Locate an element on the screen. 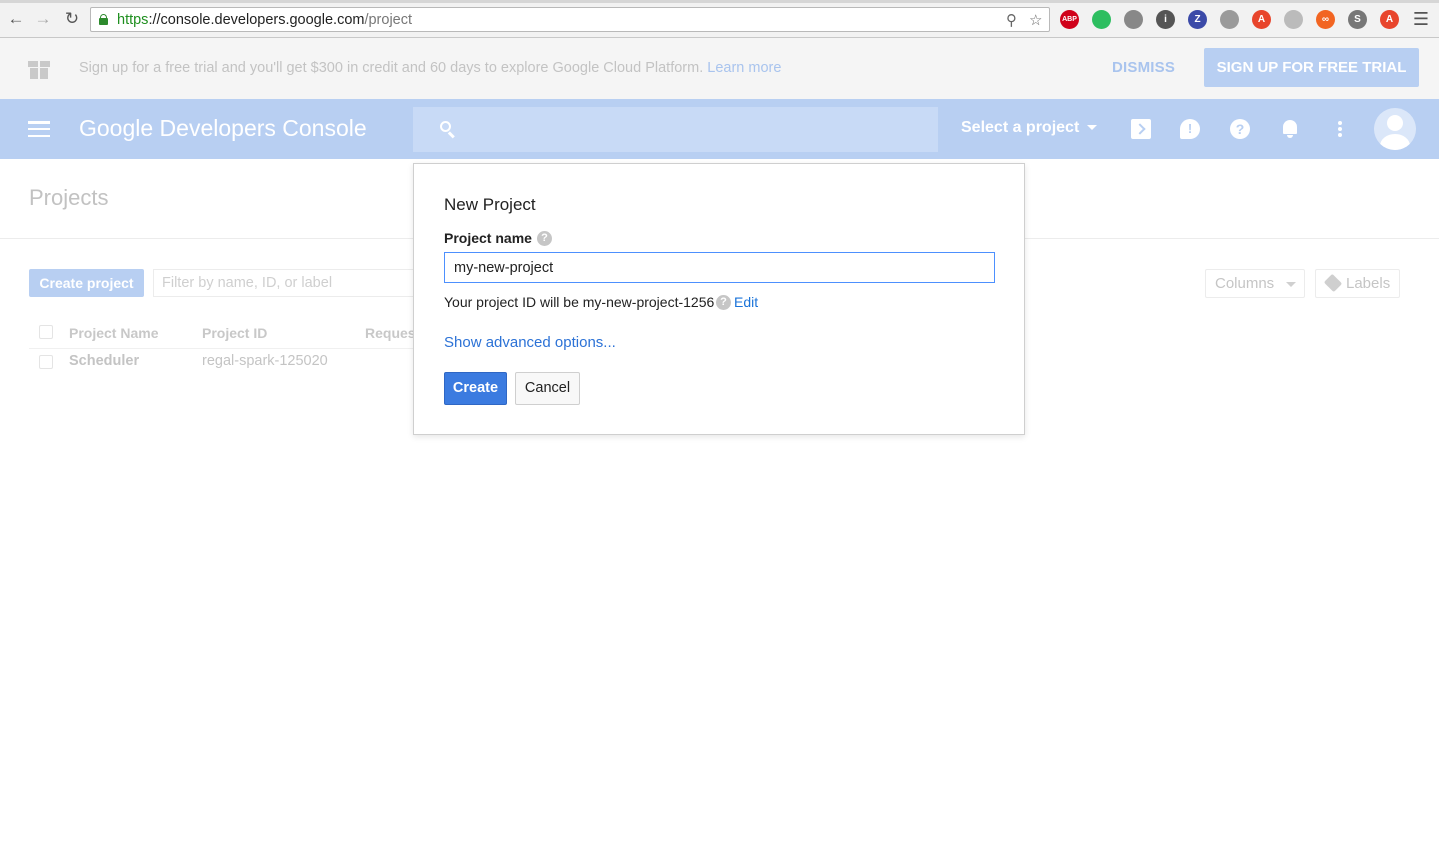 The height and width of the screenshot is (866, 1439). page-title: Projects is located at coordinates (69, 197).